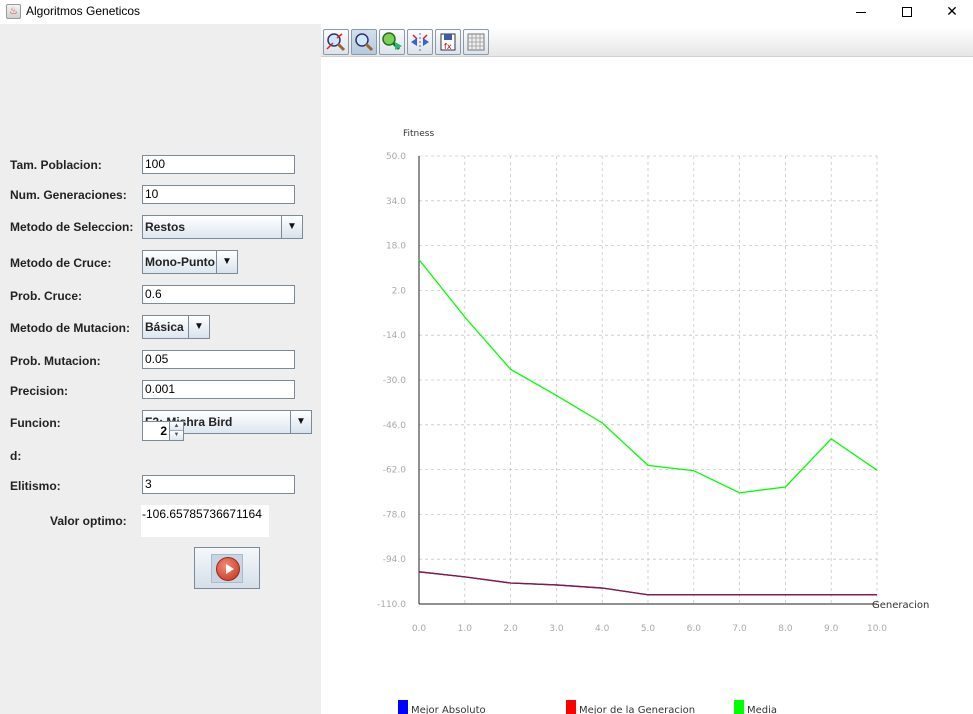 The image size is (973, 714). Describe the element at coordinates (35, 486) in the screenshot. I see `elitismo-label: Elitismo:` at that location.